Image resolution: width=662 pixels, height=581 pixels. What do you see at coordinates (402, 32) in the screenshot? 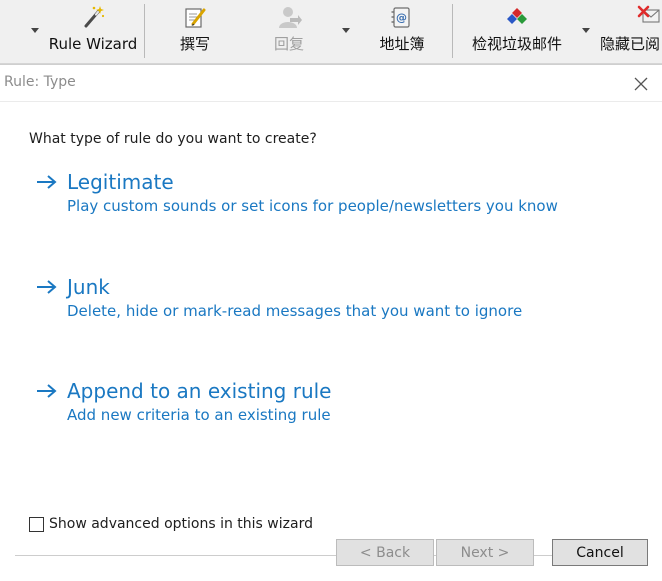
I see `address-book-button: @ 地址簿` at bounding box center [402, 32].